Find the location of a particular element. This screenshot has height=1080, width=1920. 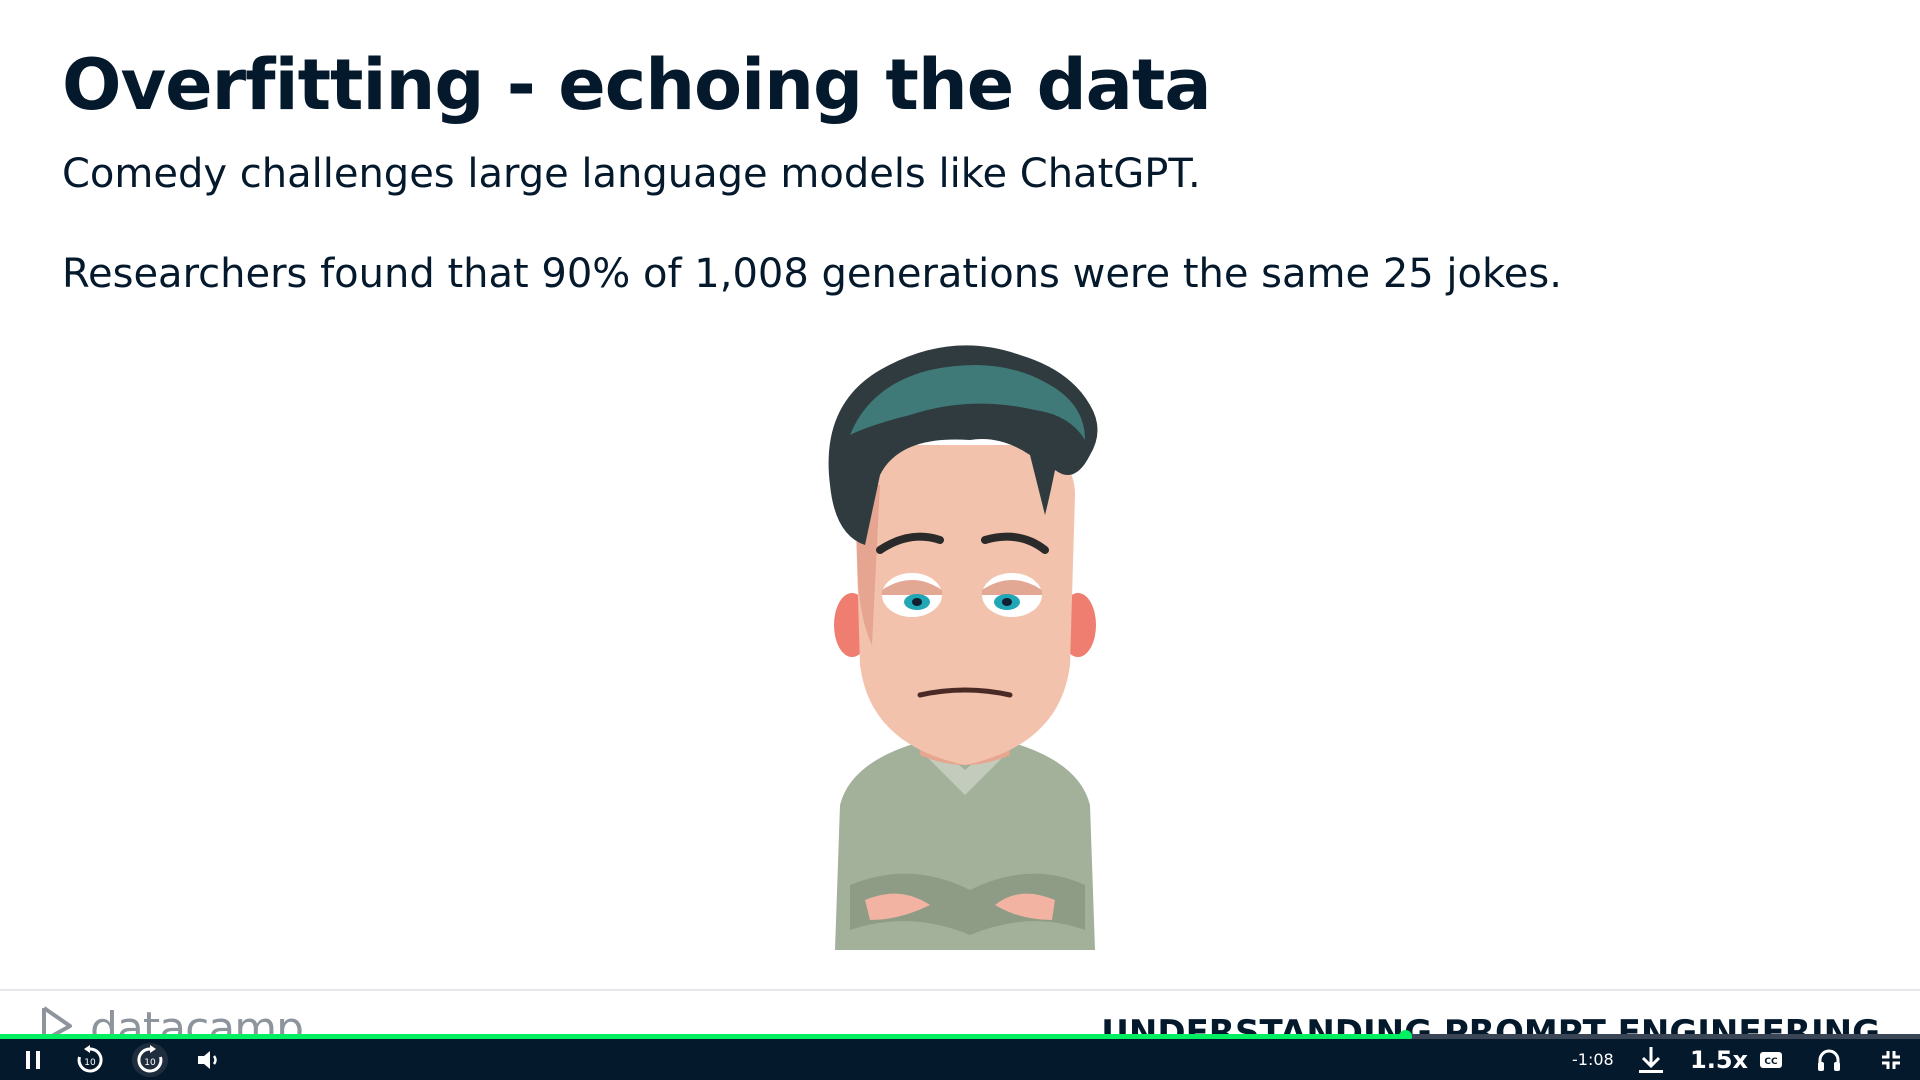

datacamp-logo: datacamp is located at coordinates (172, 1020).